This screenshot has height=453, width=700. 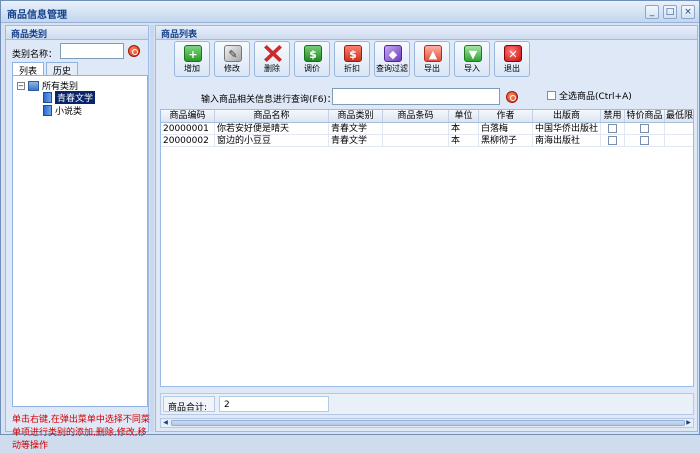 I want to click on col-header-category: 商品类别, so click(x=356, y=116).